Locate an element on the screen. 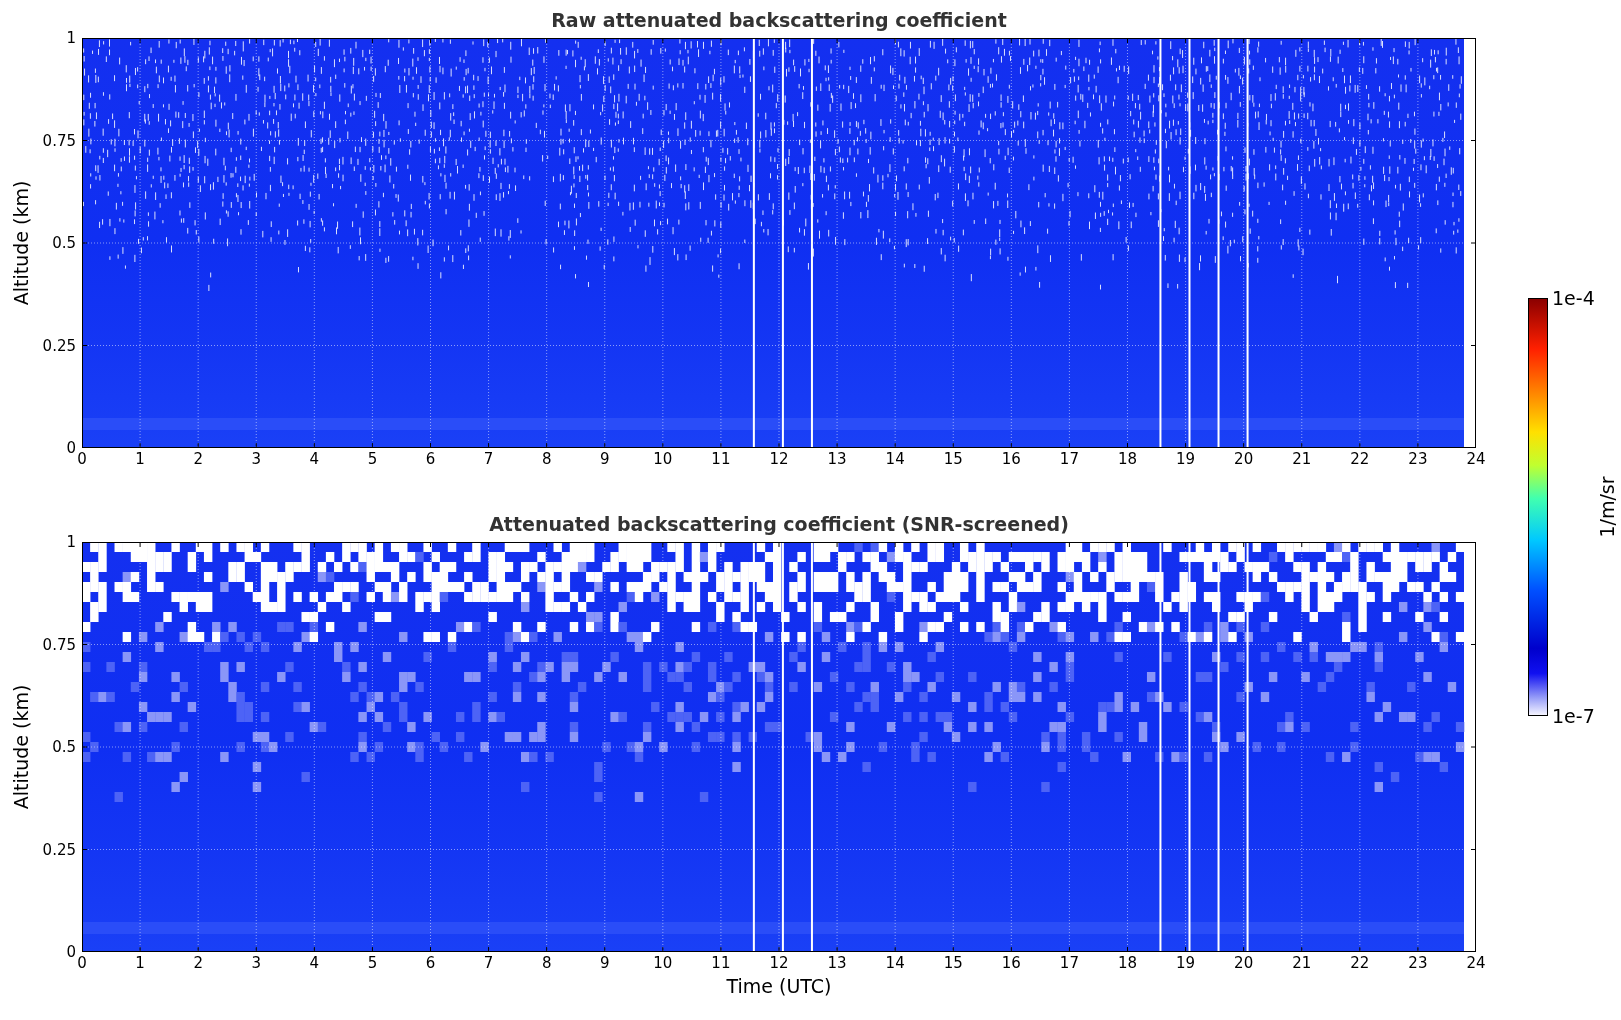 Image resolution: width=1621 pixels, height=1020 pixels. colorbar-label: 1/m/sr is located at coordinates (1606, 507).